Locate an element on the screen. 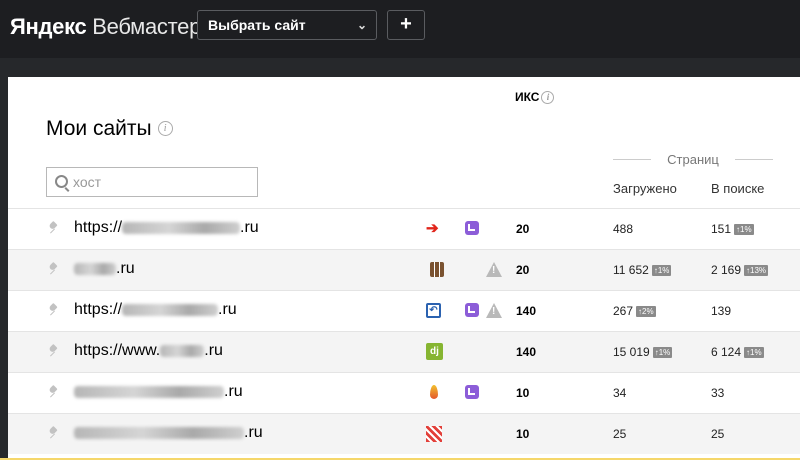 This screenshot has width=800, height=460. search-icon is located at coordinates (61, 181).